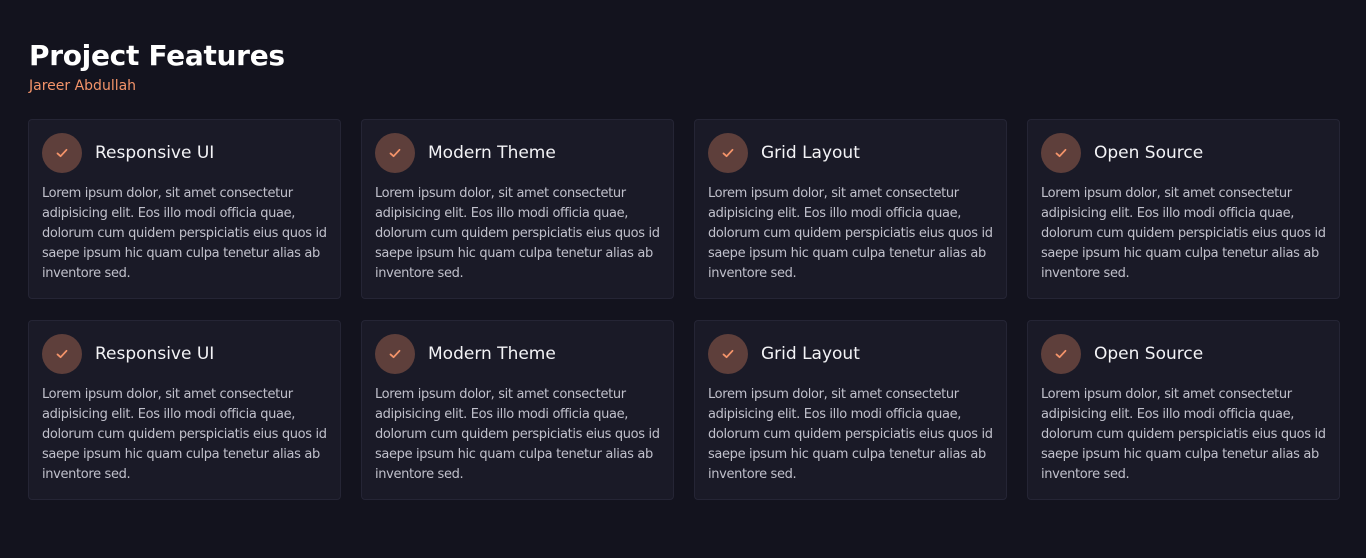 The width and height of the screenshot is (1366, 558). What do you see at coordinates (83, 86) in the screenshot?
I see `author-name: Jareer Abdullah` at bounding box center [83, 86].